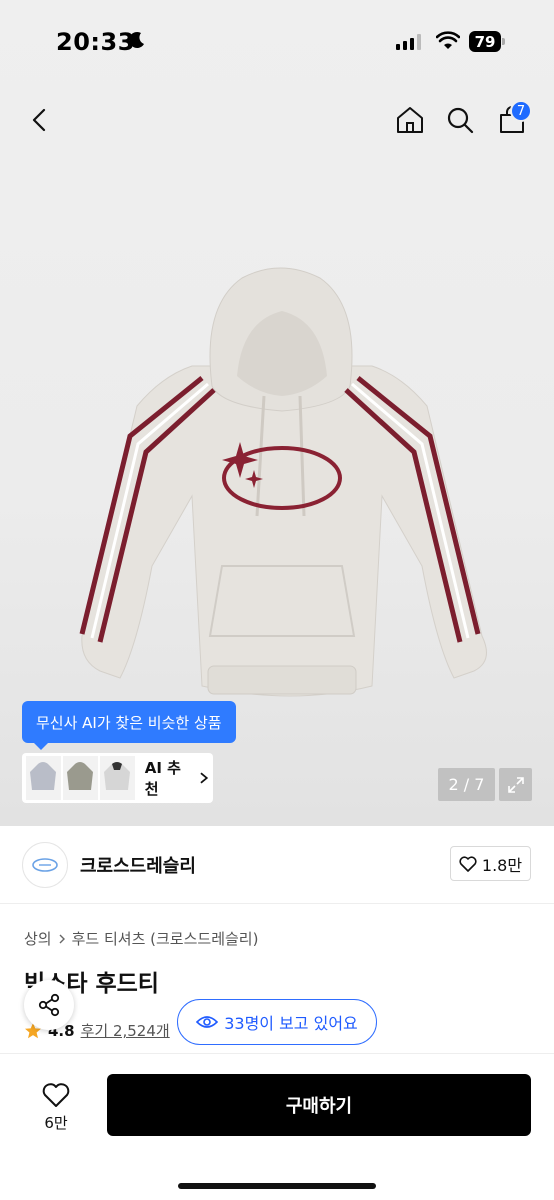 The width and height of the screenshot is (554, 1200). I want to click on review-link: 후기 2,524개, so click(125, 1030).